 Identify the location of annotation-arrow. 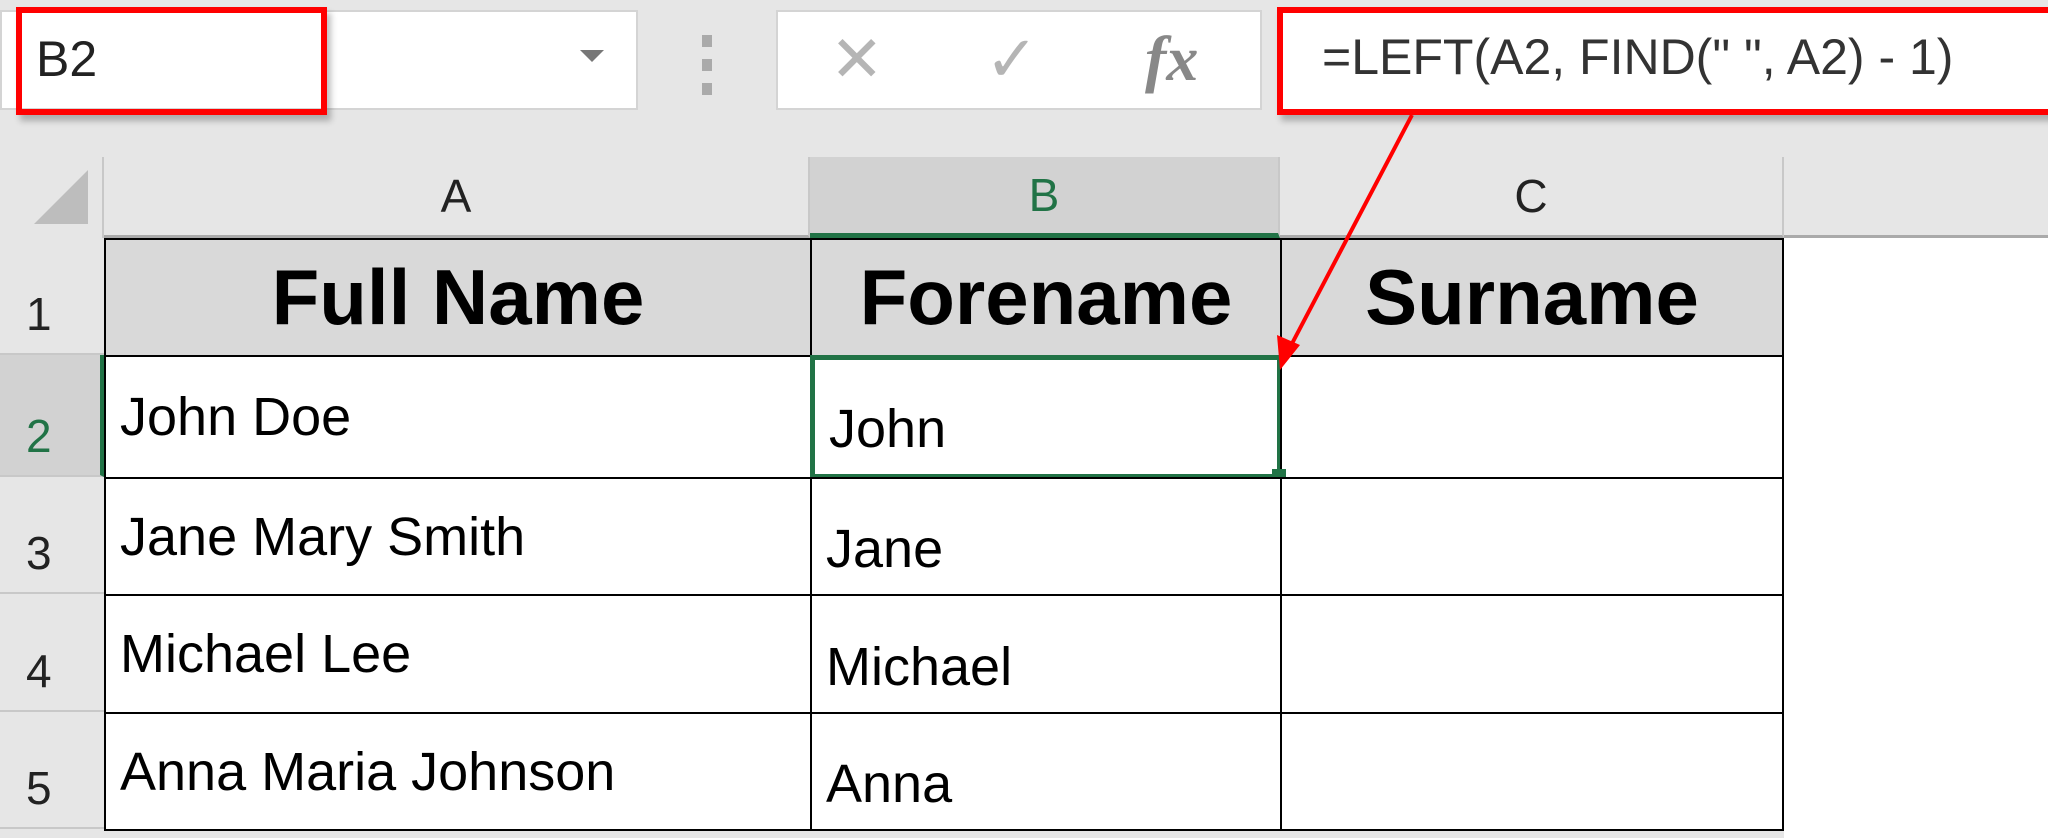
(1345, 242).